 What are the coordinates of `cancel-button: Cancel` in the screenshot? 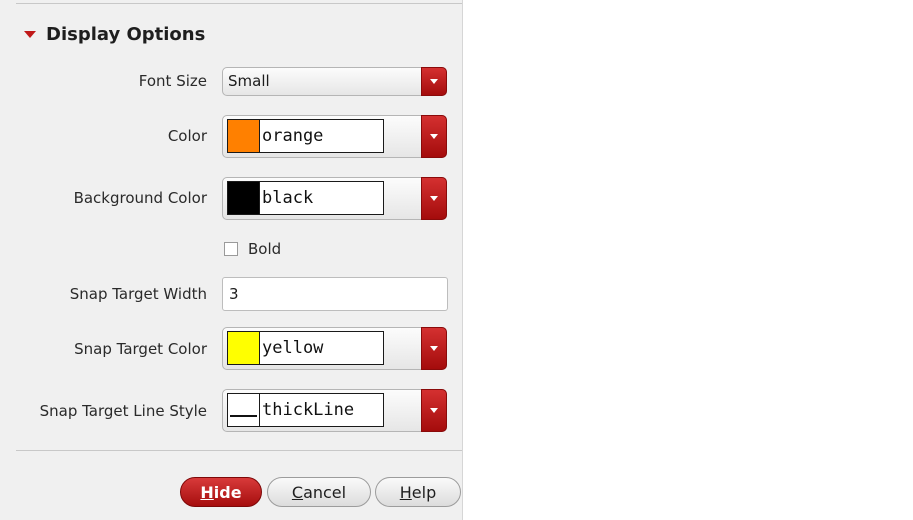 It's located at (319, 492).